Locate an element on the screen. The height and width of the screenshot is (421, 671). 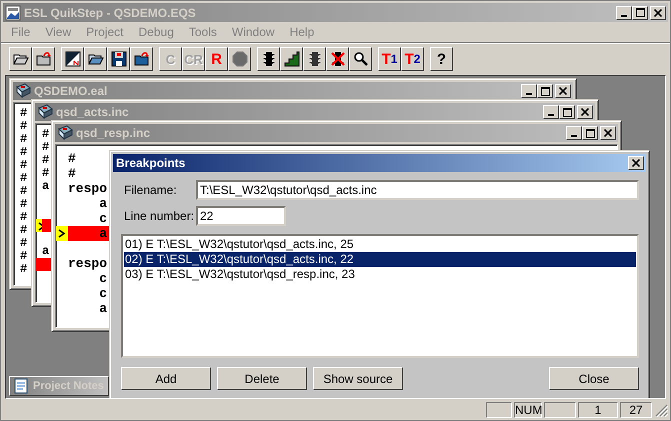
dialog-button: Close is located at coordinates (594, 378).